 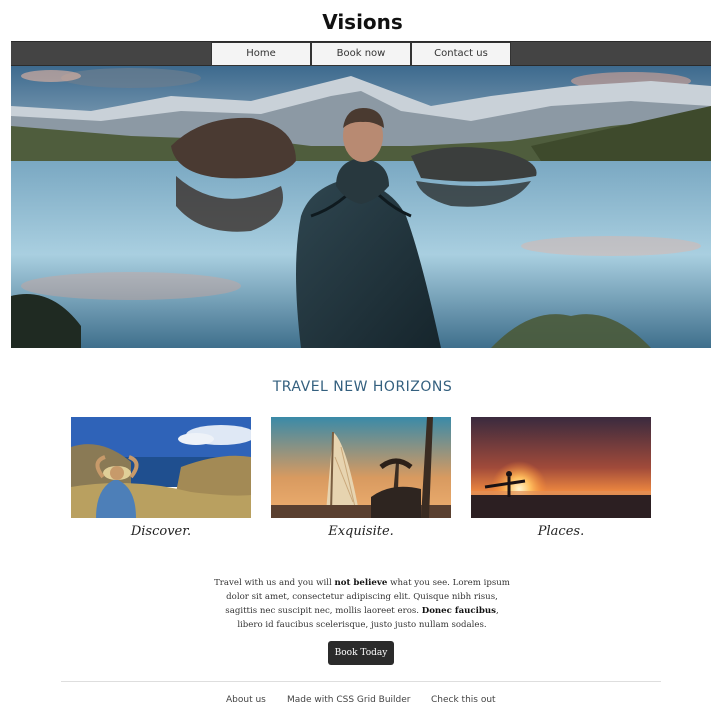 What do you see at coordinates (361, 467) in the screenshot?
I see `burj-al-arab-photo` at bounding box center [361, 467].